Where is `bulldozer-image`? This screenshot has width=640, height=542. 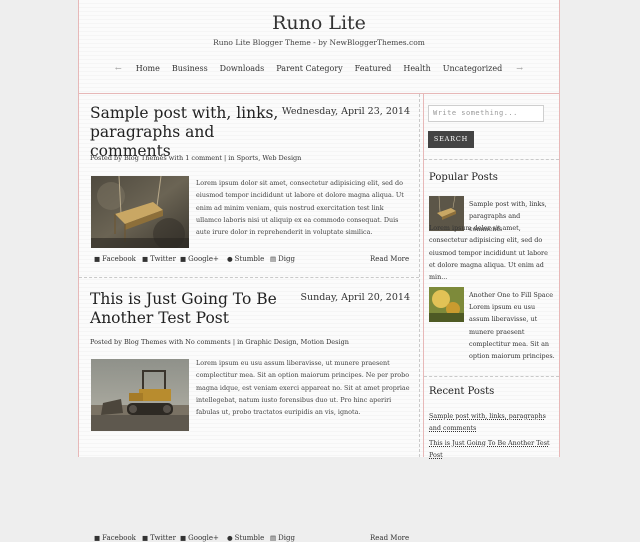
bulldozer-image is located at coordinates (140, 395).